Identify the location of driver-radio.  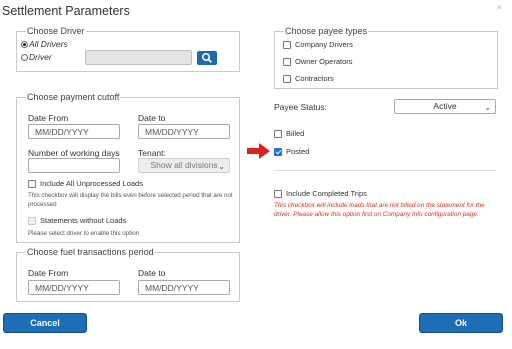
(24, 57).